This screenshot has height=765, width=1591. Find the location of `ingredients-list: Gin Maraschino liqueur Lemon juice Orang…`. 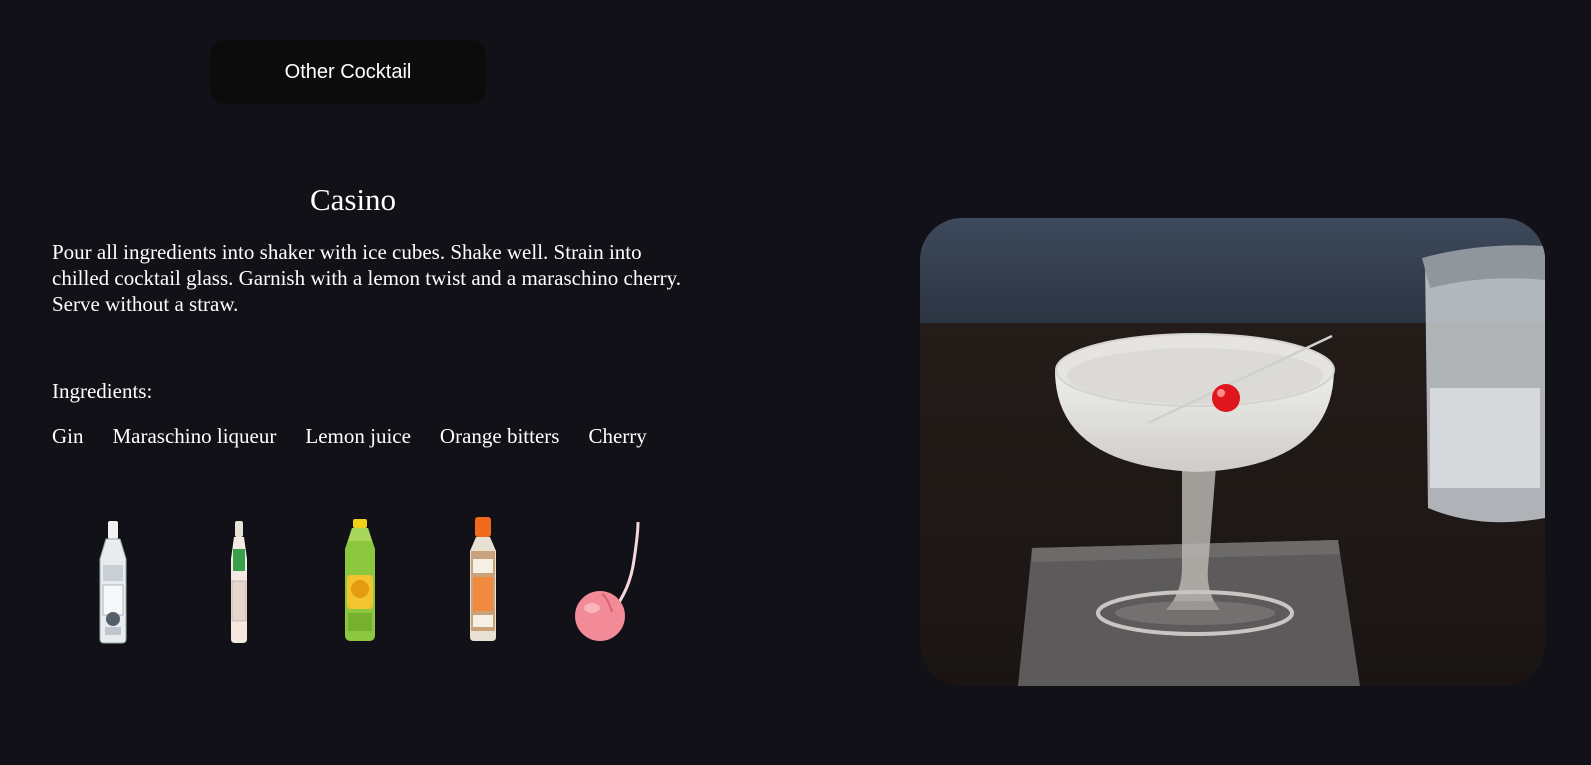

ingredients-list: Gin Maraschino liqueur Lemon juice Orang… is located at coordinates (349, 436).